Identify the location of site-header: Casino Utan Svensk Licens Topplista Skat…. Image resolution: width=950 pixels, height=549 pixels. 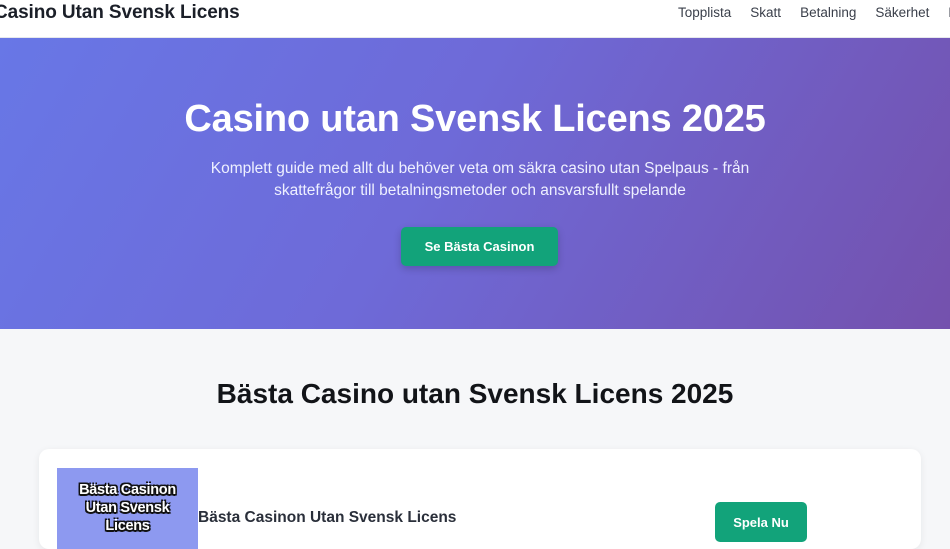
(475, 19).